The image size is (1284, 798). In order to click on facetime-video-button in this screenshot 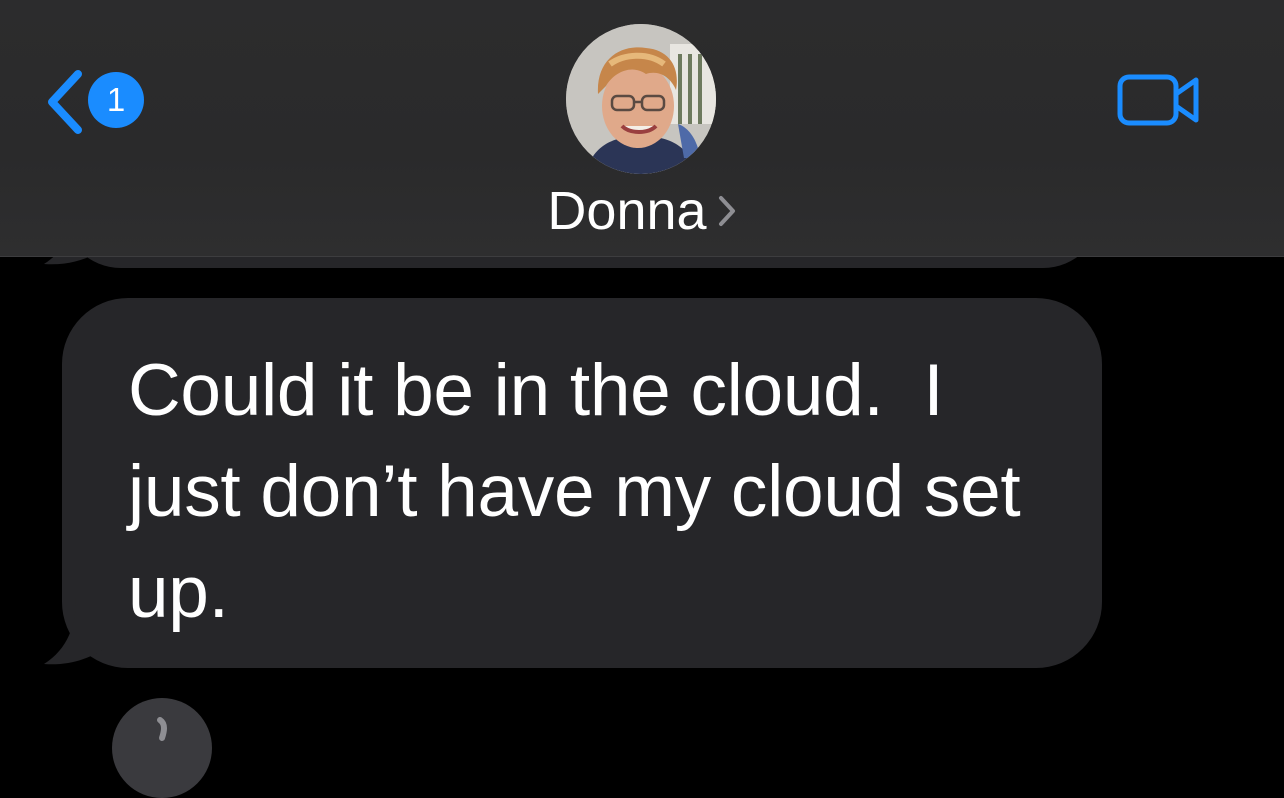, I will do `click(1161, 100)`.